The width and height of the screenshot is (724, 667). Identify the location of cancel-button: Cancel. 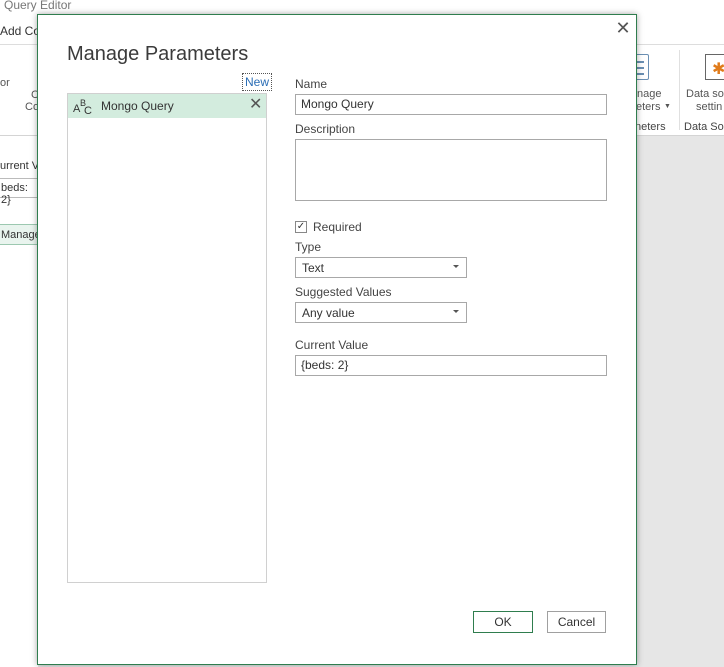
(576, 622).